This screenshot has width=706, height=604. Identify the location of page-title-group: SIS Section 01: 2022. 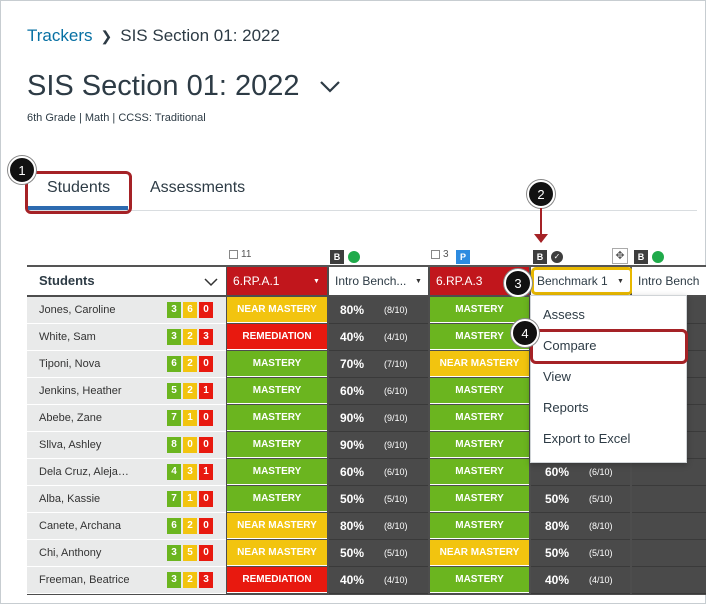
(184, 86).